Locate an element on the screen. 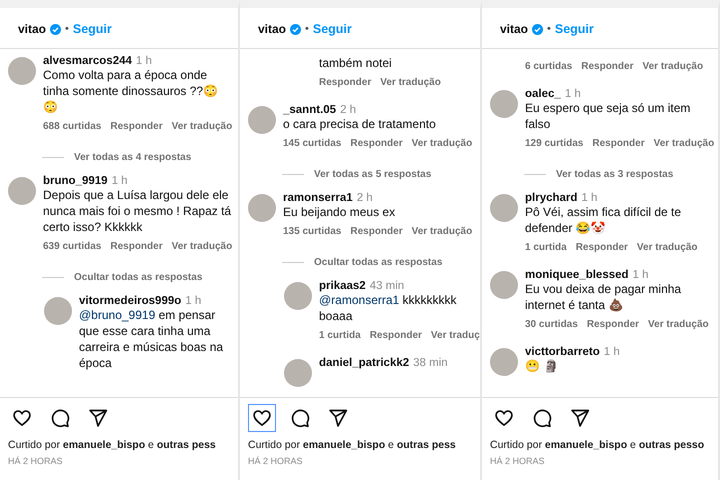  likes-count: 639 curtidas is located at coordinates (72, 246).